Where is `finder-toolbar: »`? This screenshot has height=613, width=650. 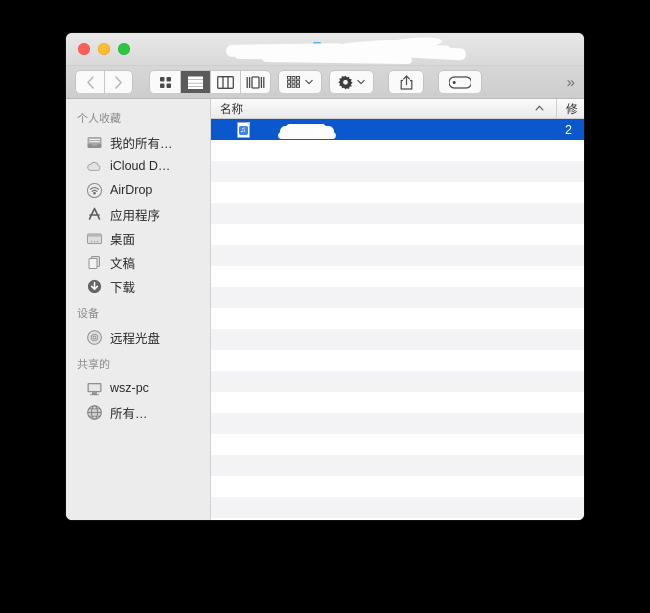 finder-toolbar: » is located at coordinates (325, 82).